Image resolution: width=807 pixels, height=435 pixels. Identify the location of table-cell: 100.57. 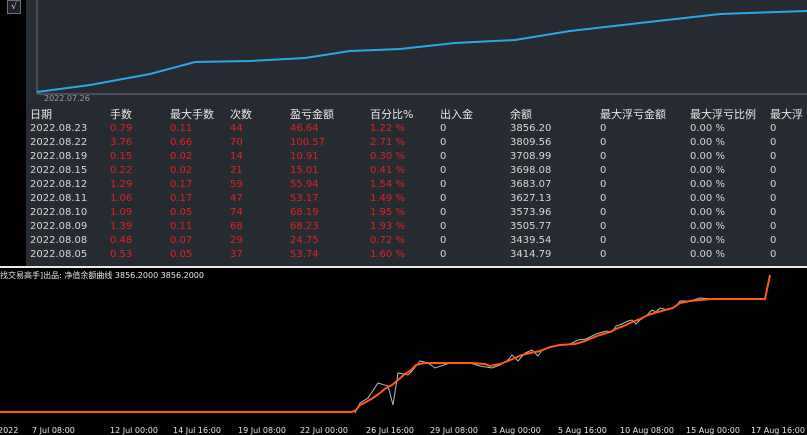
(307, 142).